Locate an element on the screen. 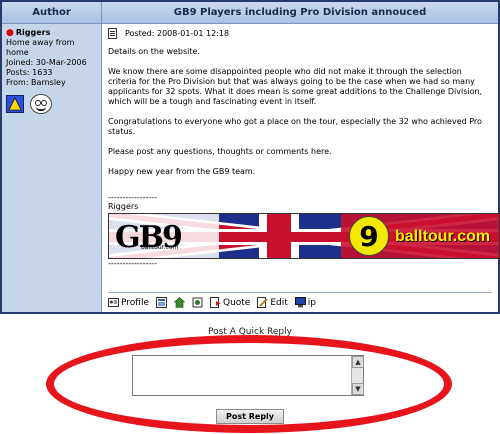 Image resolution: width=500 pixels, height=434 pixels. signature-banner: GB9 balltour.com 9 balltour.com is located at coordinates (304, 236).